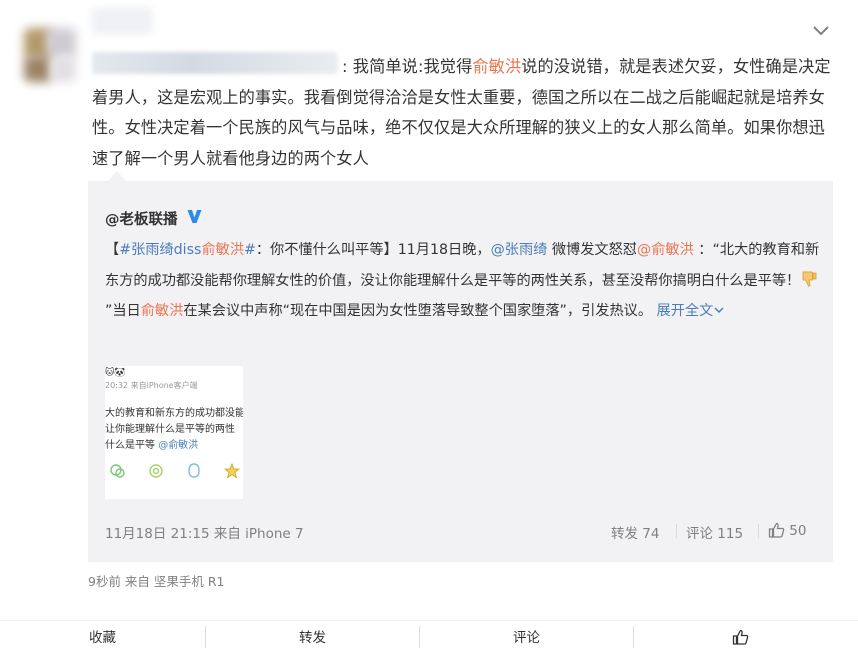 The height and width of the screenshot is (658, 858). Describe the element at coordinates (194, 216) in the screenshot. I see `verified-v-icon` at that location.